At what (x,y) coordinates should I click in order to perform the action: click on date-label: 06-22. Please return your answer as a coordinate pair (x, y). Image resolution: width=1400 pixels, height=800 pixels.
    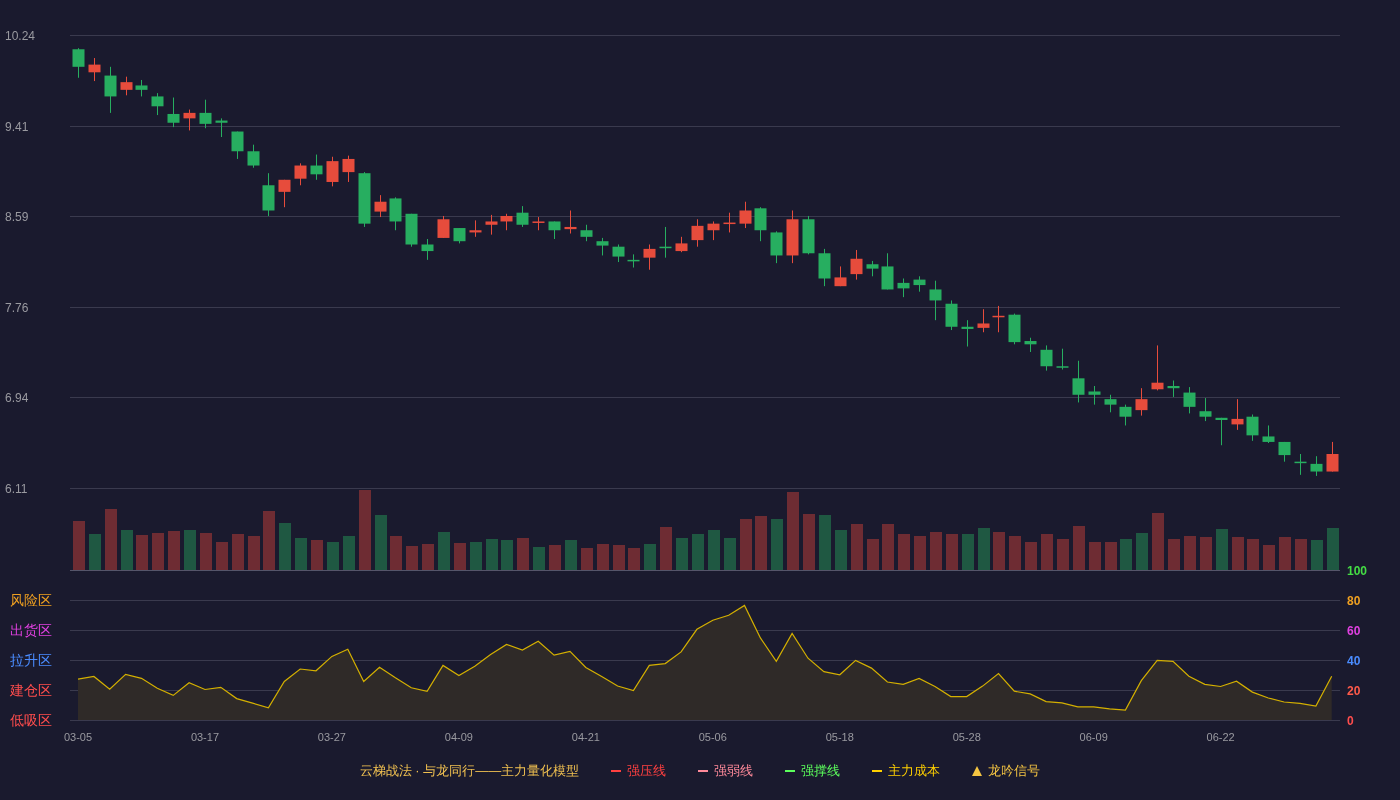
    Looking at the image, I should click on (1220, 737).